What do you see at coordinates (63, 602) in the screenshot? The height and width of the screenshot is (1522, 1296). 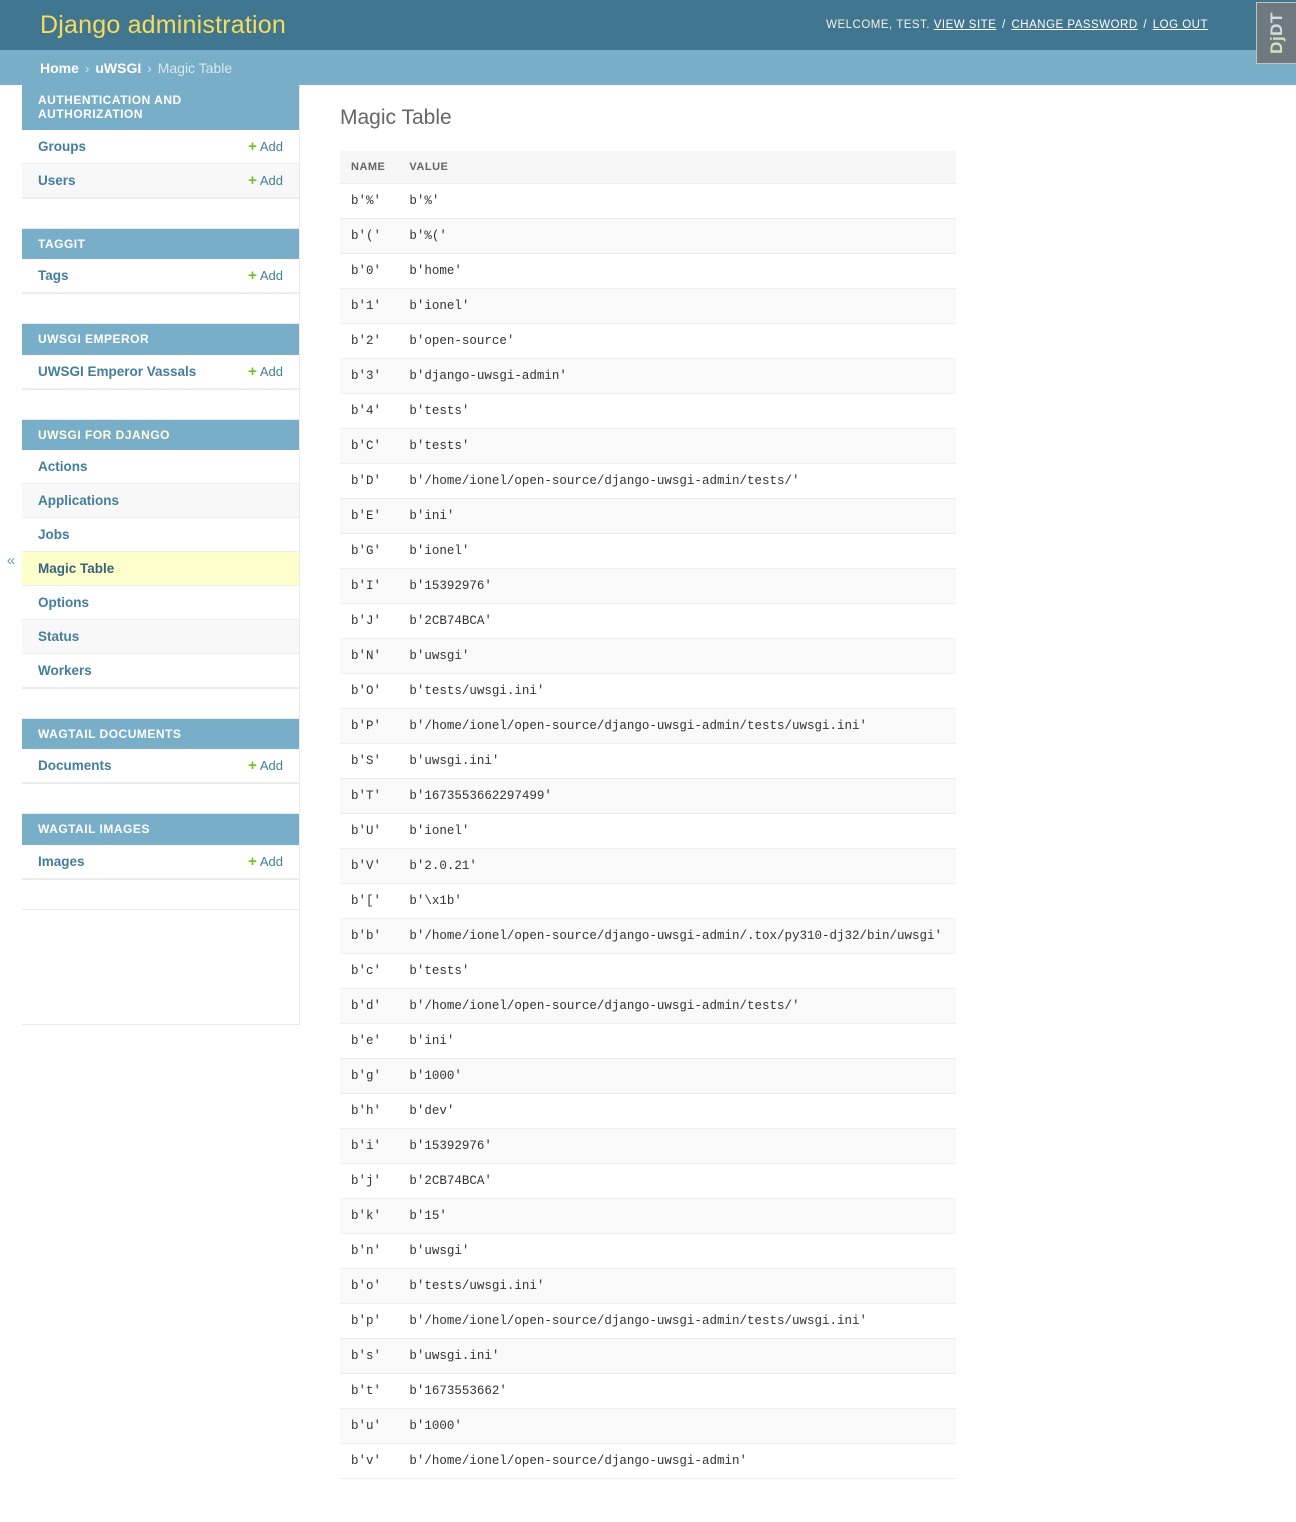 I see `sidebar-item-label: Options` at bounding box center [63, 602].